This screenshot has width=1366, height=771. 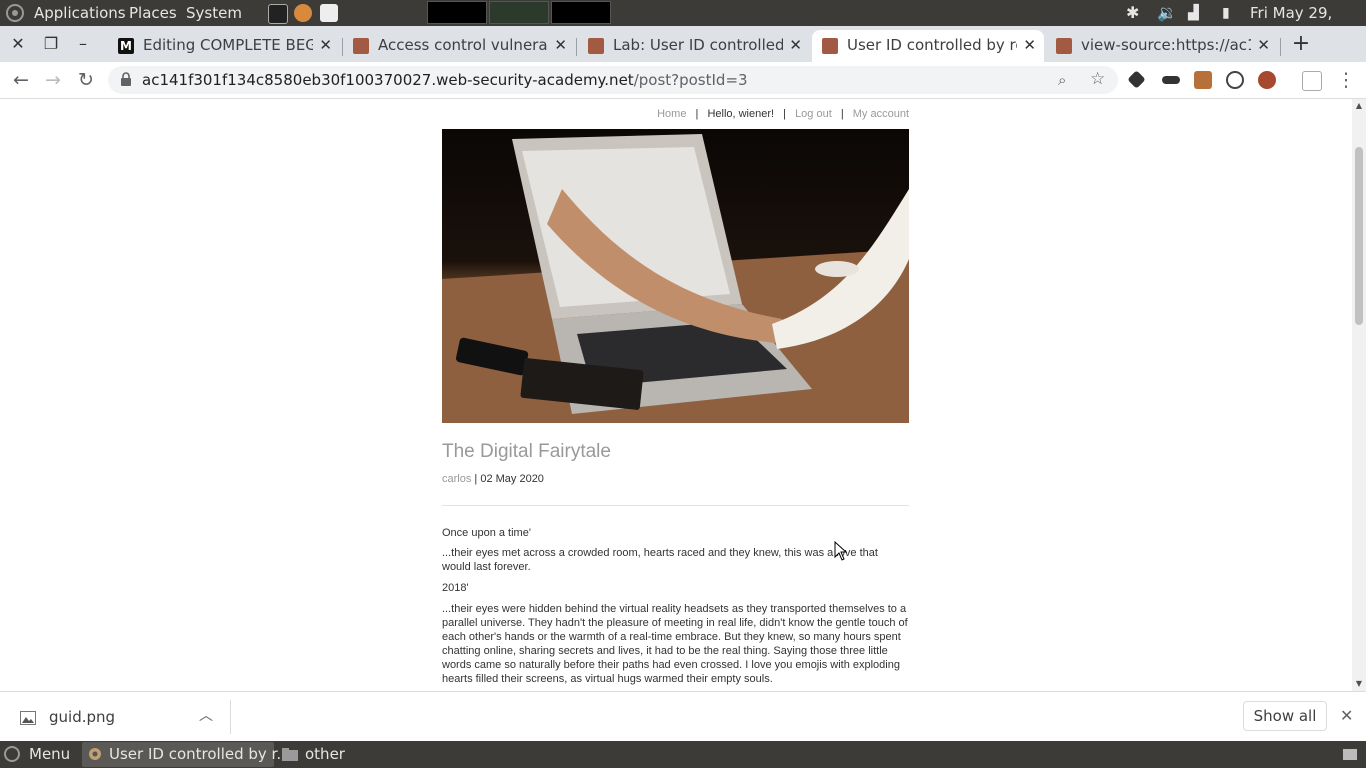 I want to click on adblock-plus-icon, so click(x=1267, y=80).